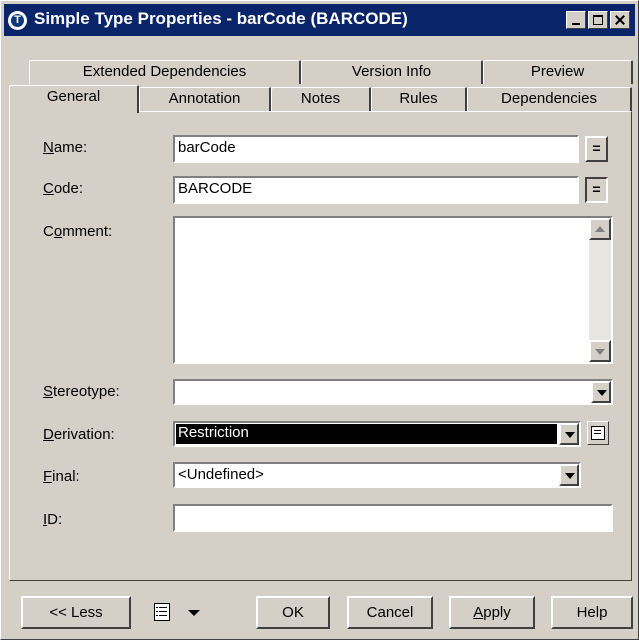 Image resolution: width=639 pixels, height=640 pixels. Describe the element at coordinates (63, 188) in the screenshot. I see `code-label: Code:` at that location.